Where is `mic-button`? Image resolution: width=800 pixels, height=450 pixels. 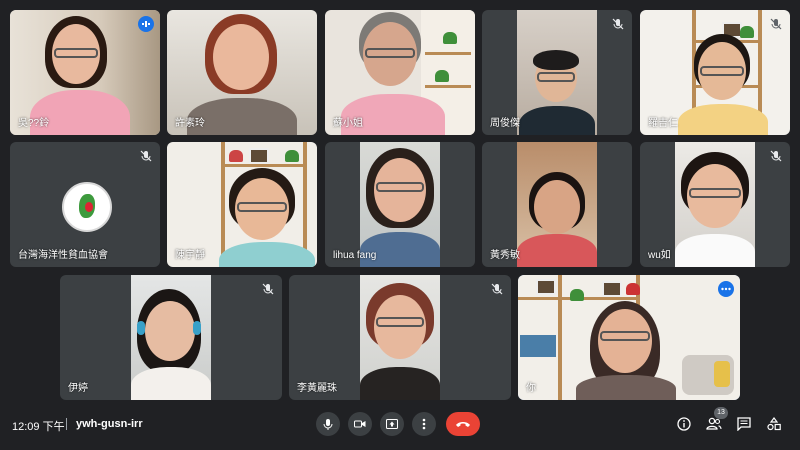 mic-button is located at coordinates (328, 424).